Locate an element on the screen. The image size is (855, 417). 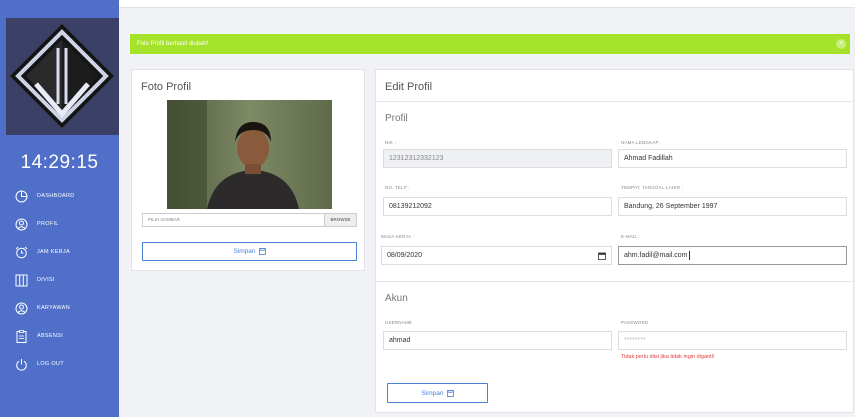
nav-item-logout: LOG OUT is located at coordinates (39, 364).